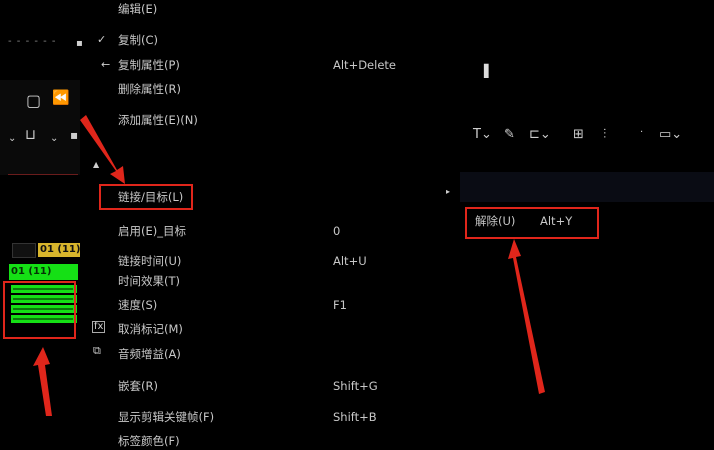  Describe the element at coordinates (526, 316) in the screenshot. I see `arrow-to-submenu` at that location.